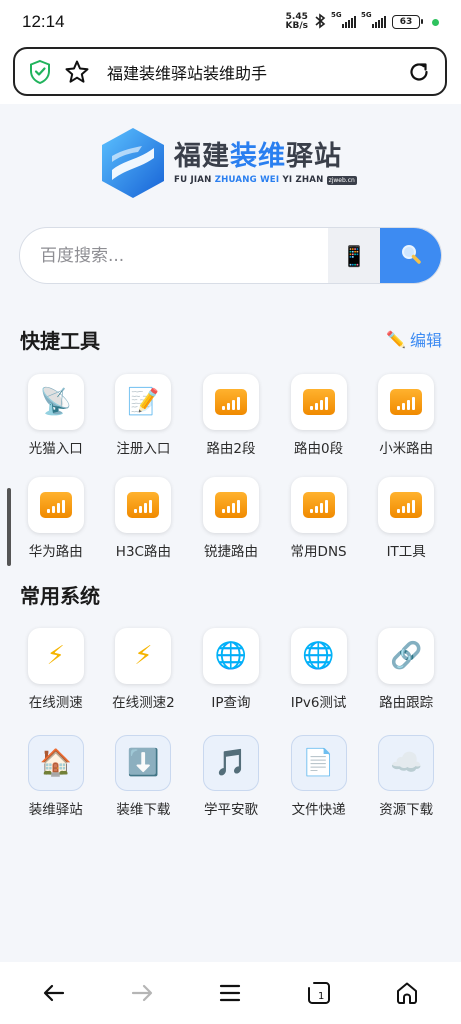  Describe the element at coordinates (55, 763) in the screenshot. I see `house-icon: 🏠` at that location.